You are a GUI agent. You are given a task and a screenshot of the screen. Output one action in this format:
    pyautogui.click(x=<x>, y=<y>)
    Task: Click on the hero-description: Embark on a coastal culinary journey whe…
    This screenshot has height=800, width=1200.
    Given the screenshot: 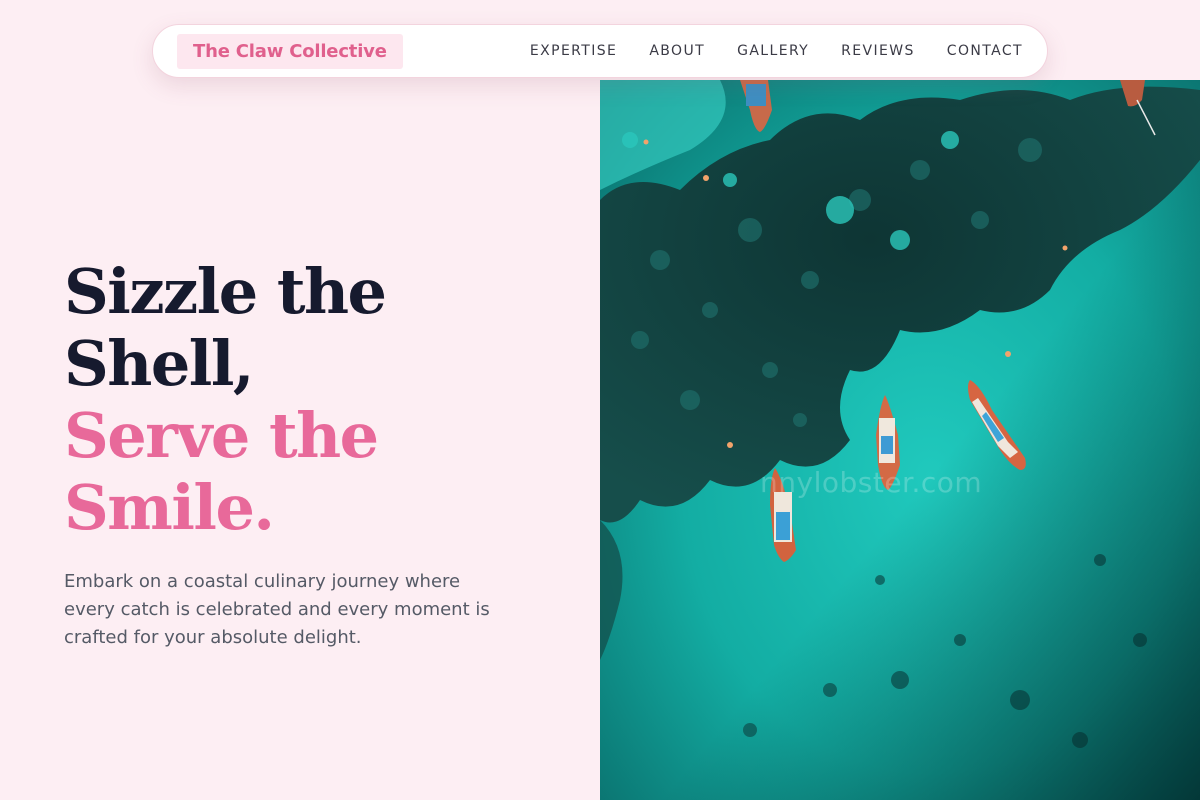 What is the action you would take?
    pyautogui.click(x=277, y=609)
    